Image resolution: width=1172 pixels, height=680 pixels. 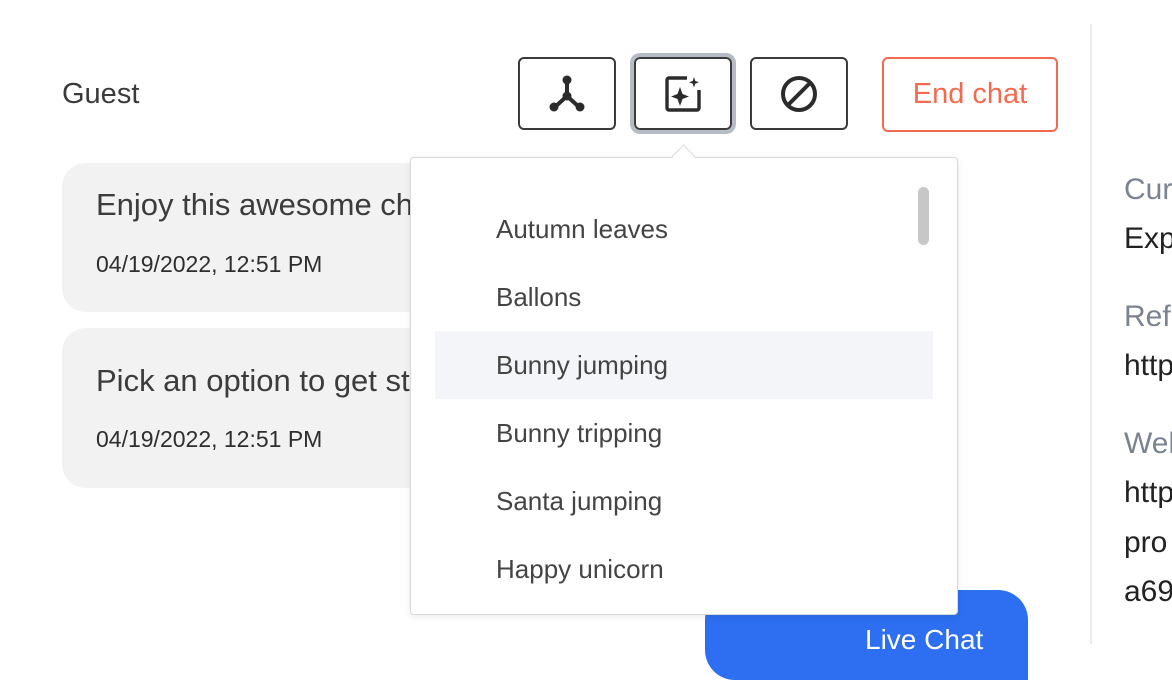 I want to click on panel-divider, so click(x=1091, y=334).